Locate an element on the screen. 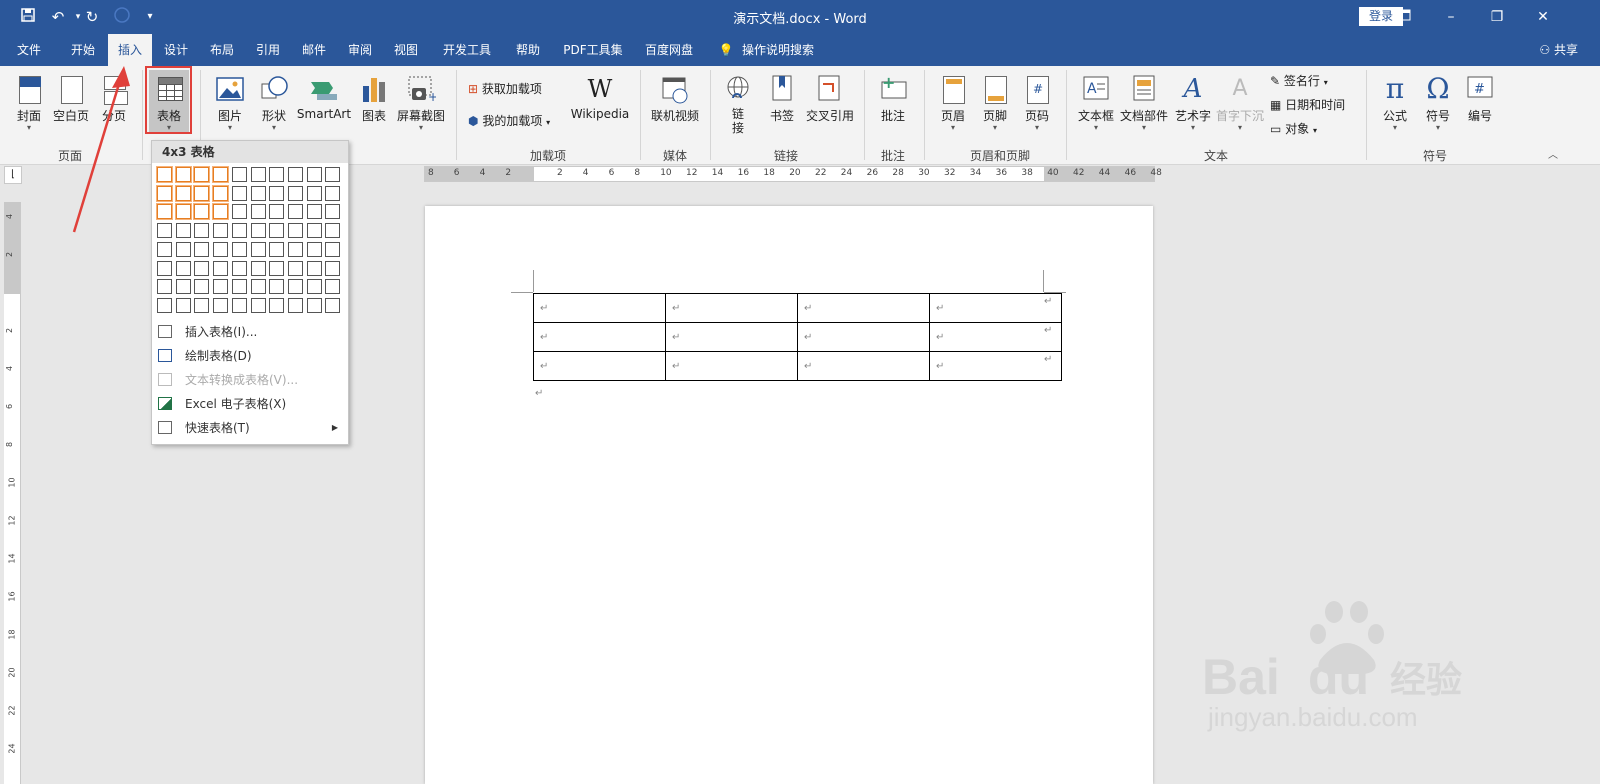 Image resolution: width=1600 pixels, height=784 pixels. tell-me-search: 操作说明搜索 is located at coordinates (783, 50).